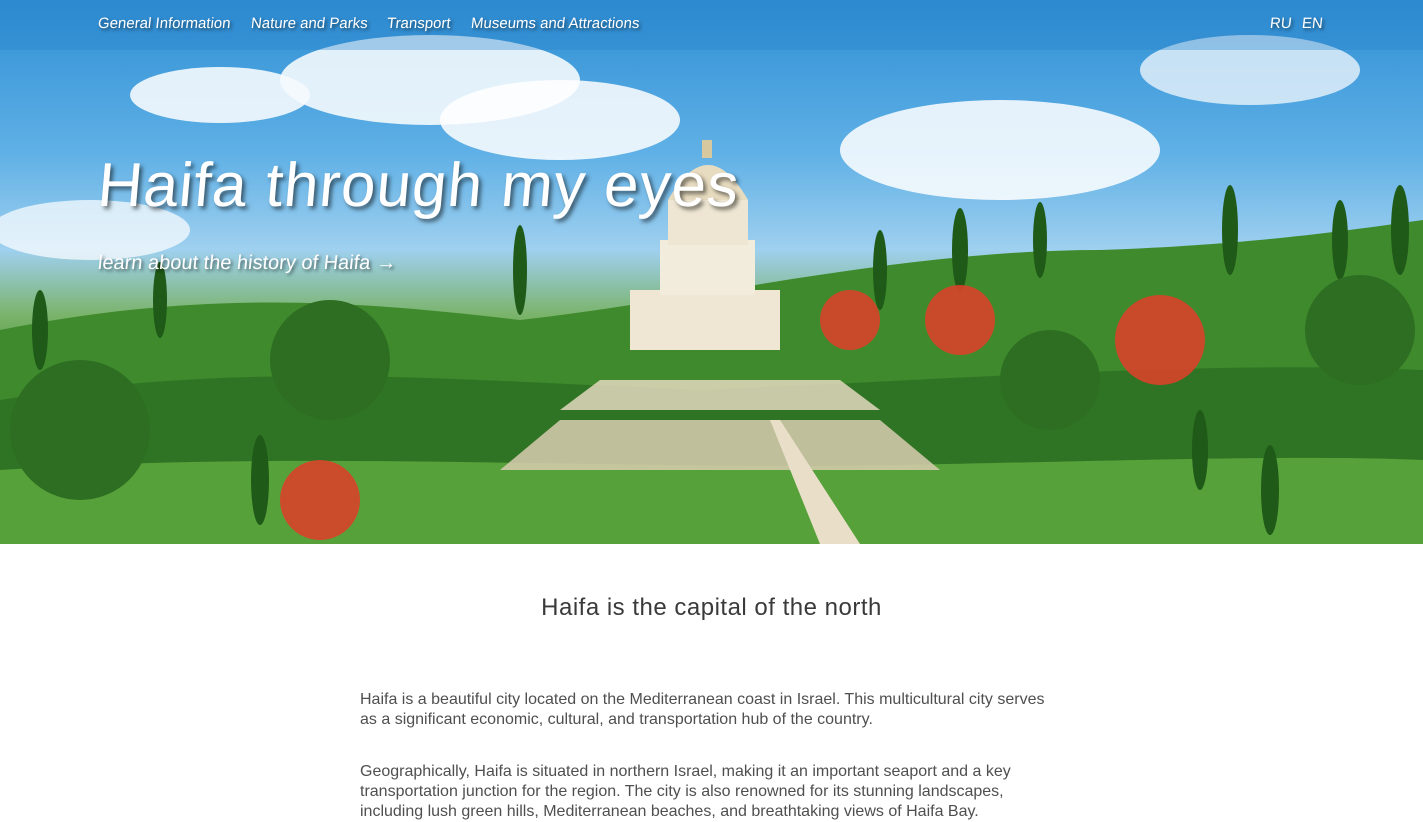 The width and height of the screenshot is (1423, 822). What do you see at coordinates (1297, 23) in the screenshot?
I see `language-switcher: RU EN` at bounding box center [1297, 23].